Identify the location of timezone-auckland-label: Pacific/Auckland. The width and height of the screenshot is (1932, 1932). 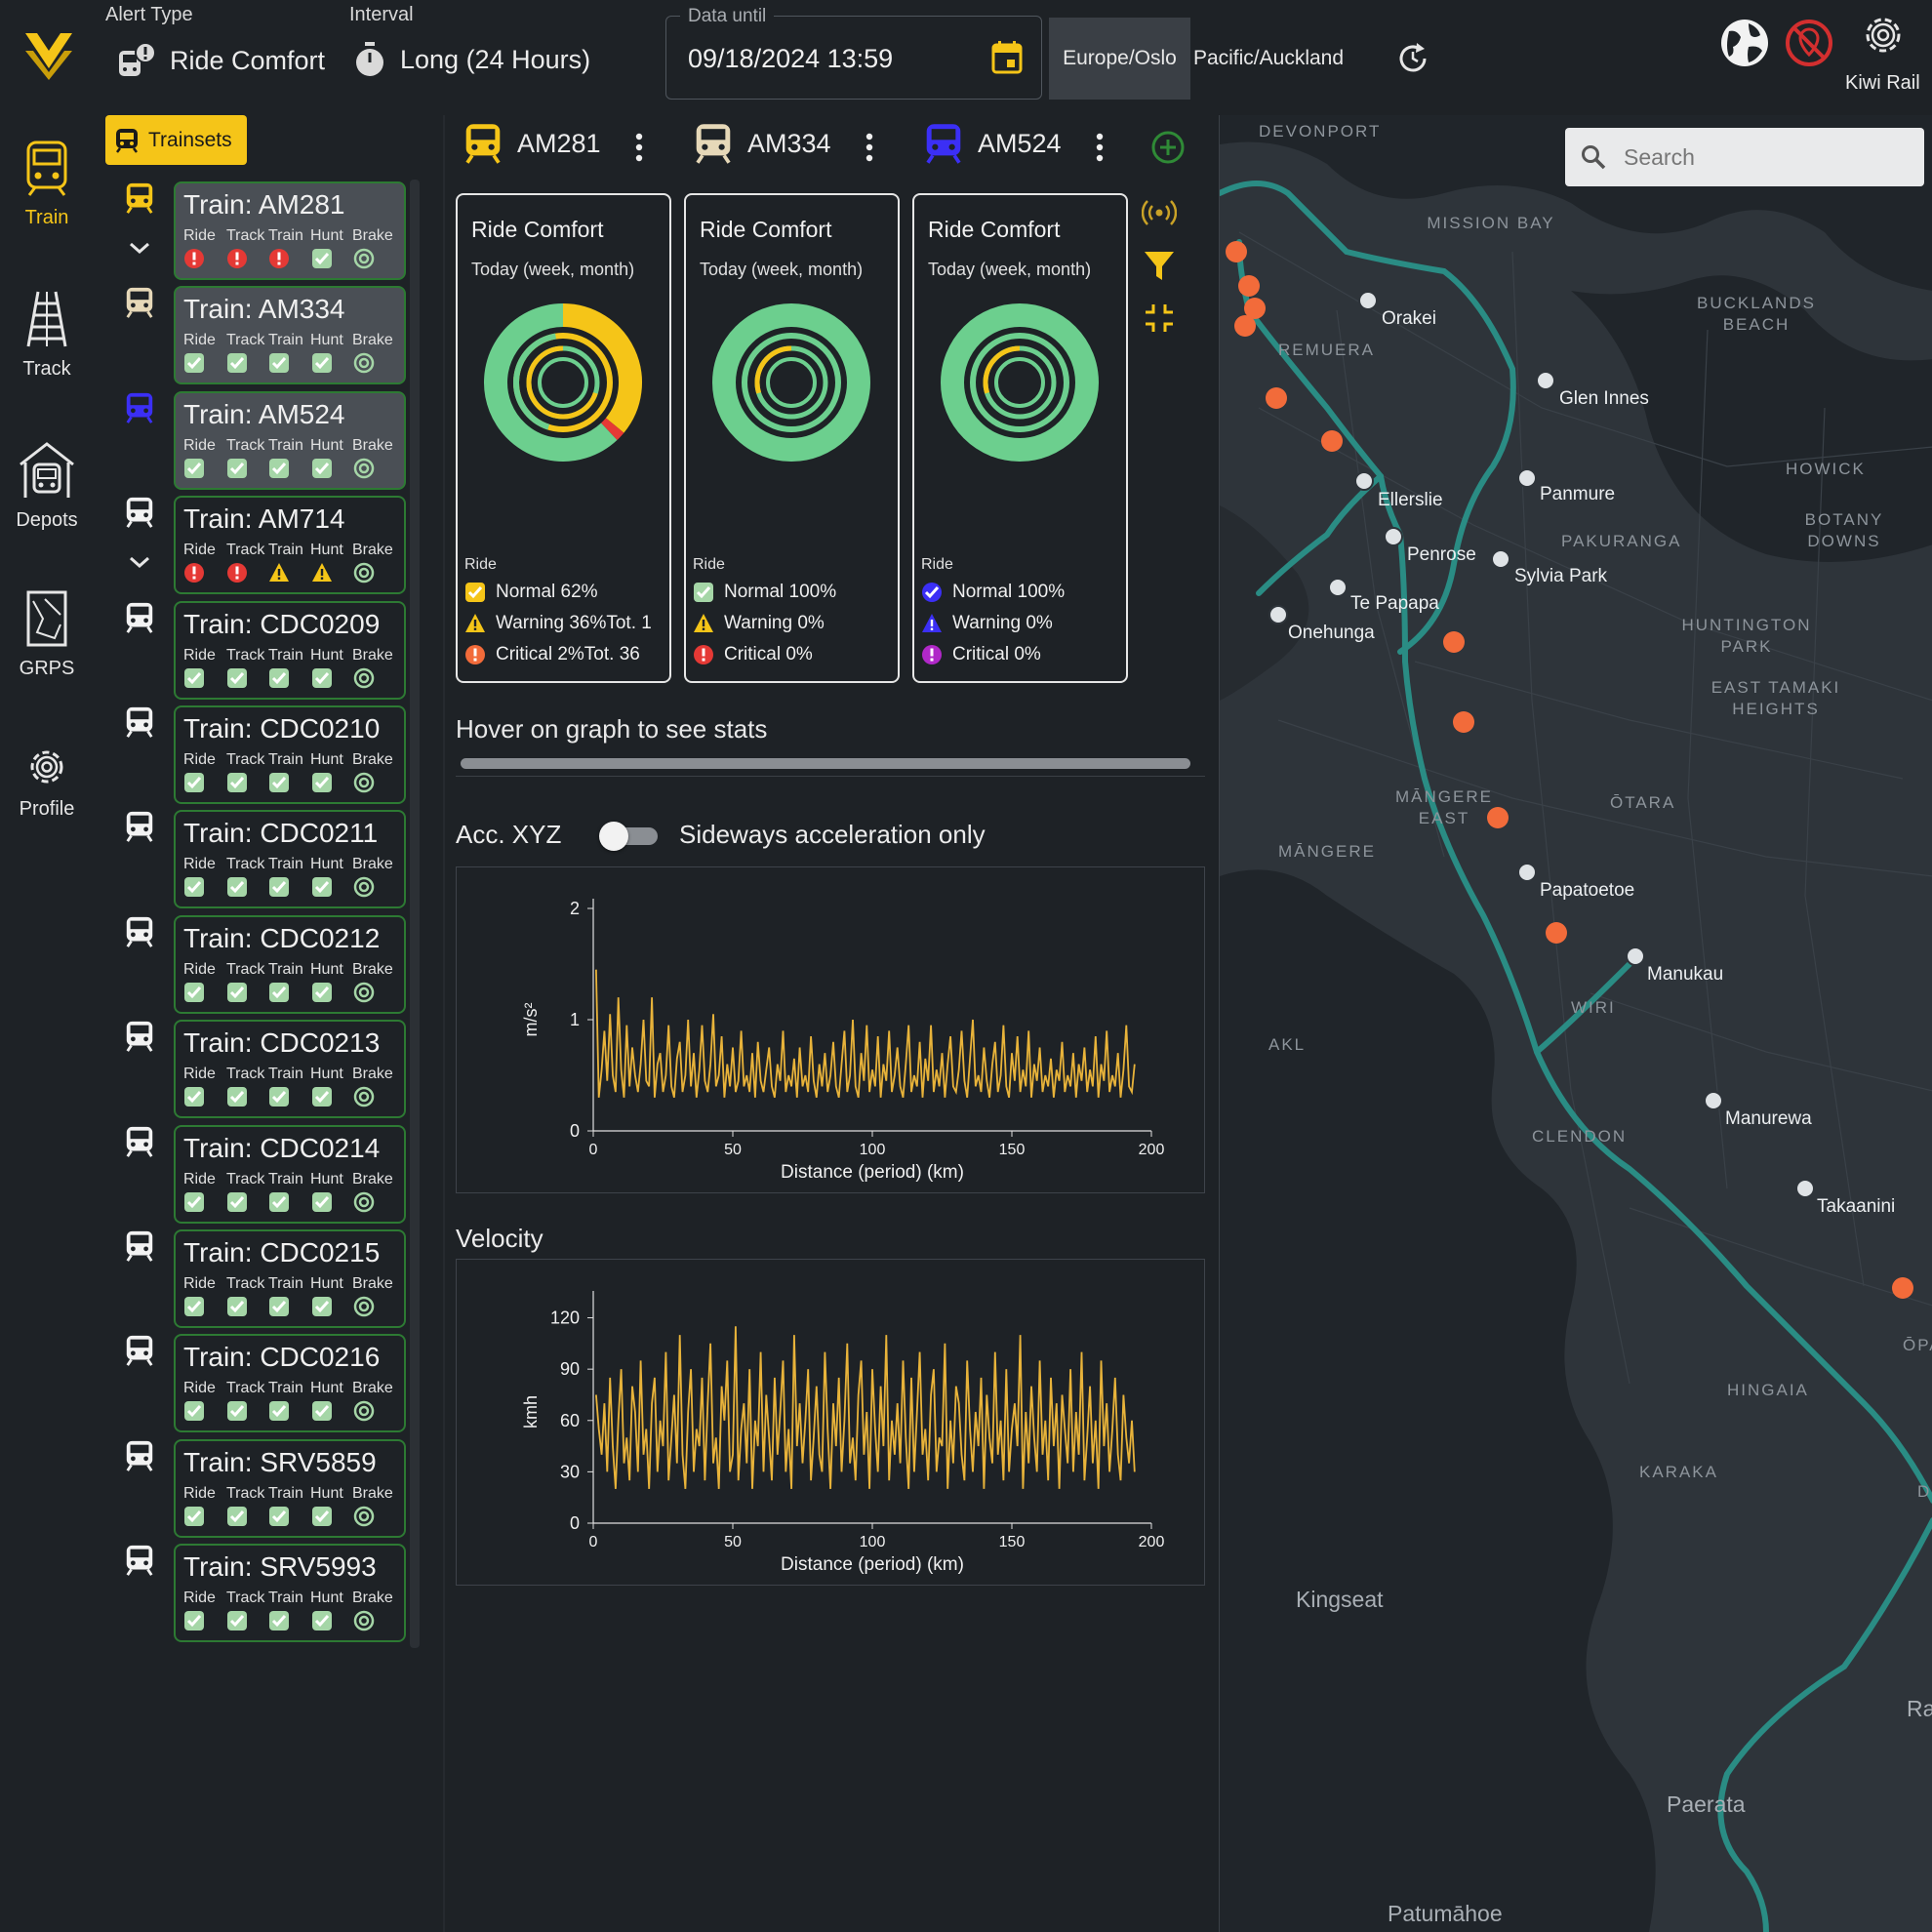
(1268, 58).